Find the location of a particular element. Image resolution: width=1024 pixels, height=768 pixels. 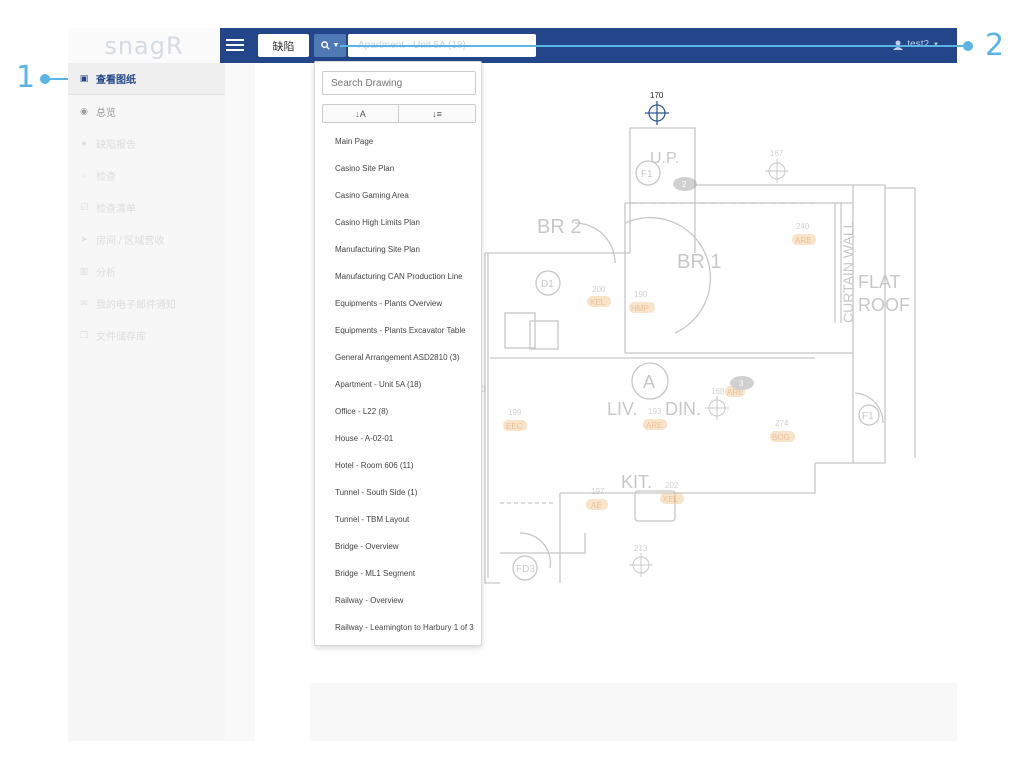

marker-number: 202 is located at coordinates (672, 485).